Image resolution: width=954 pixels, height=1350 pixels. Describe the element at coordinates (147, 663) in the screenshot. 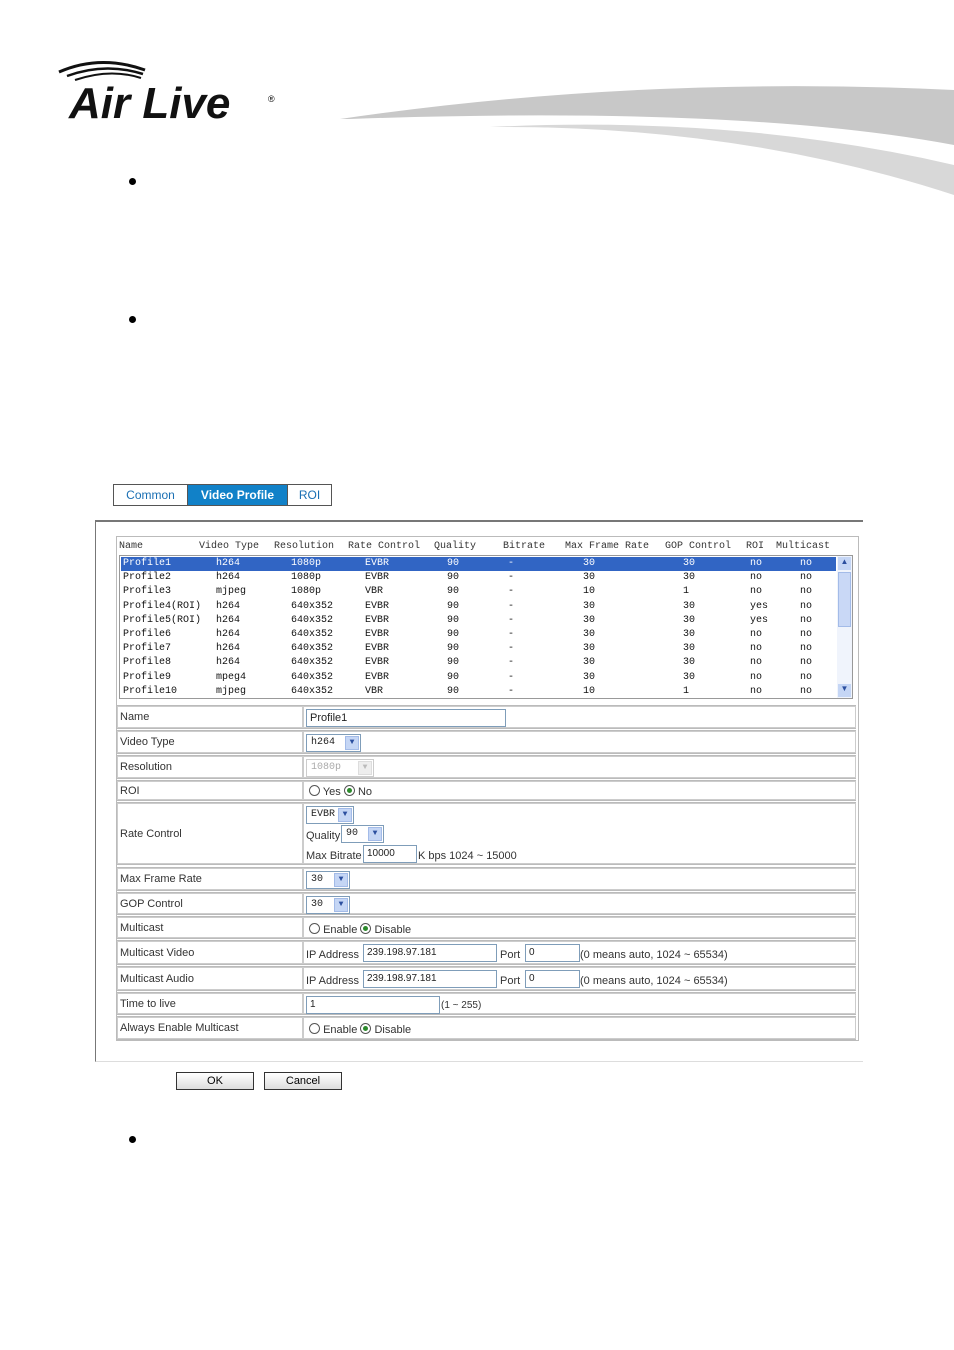

I see `cell-name: Profile8` at that location.